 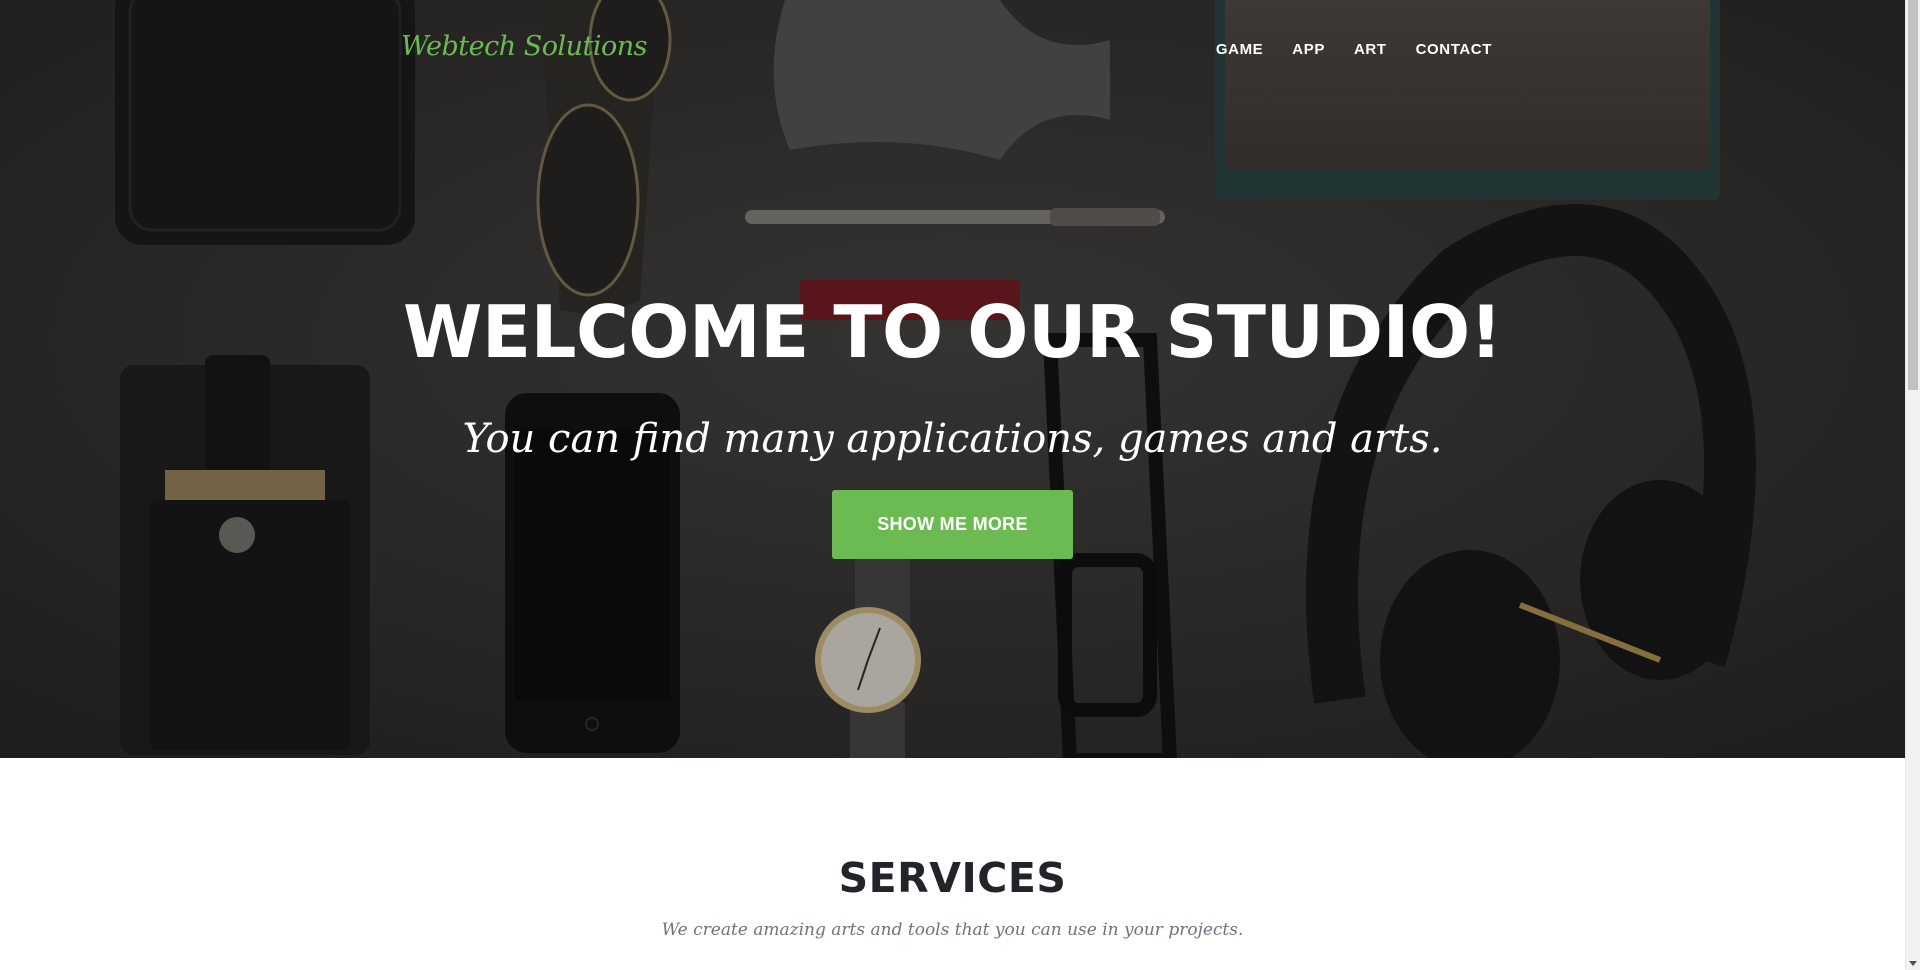 What do you see at coordinates (1454, 49) in the screenshot?
I see `nav-link-contact: CONTACT` at bounding box center [1454, 49].